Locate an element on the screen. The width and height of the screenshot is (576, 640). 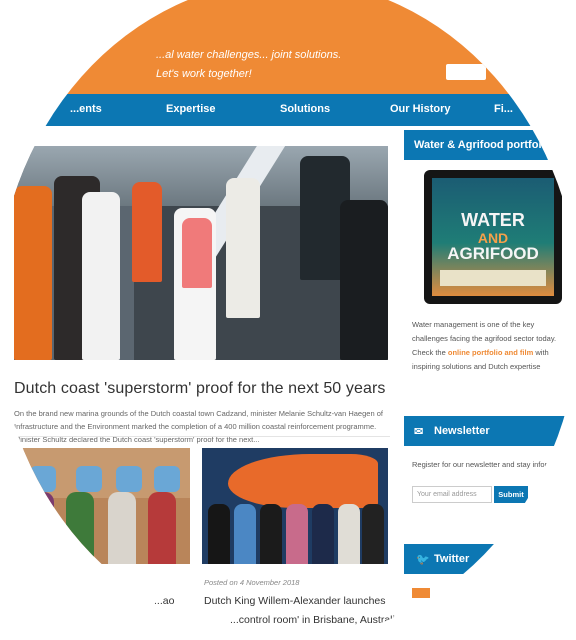
newsletter-widget-header: ✉ Newsletter is located at coordinates (490, 431).